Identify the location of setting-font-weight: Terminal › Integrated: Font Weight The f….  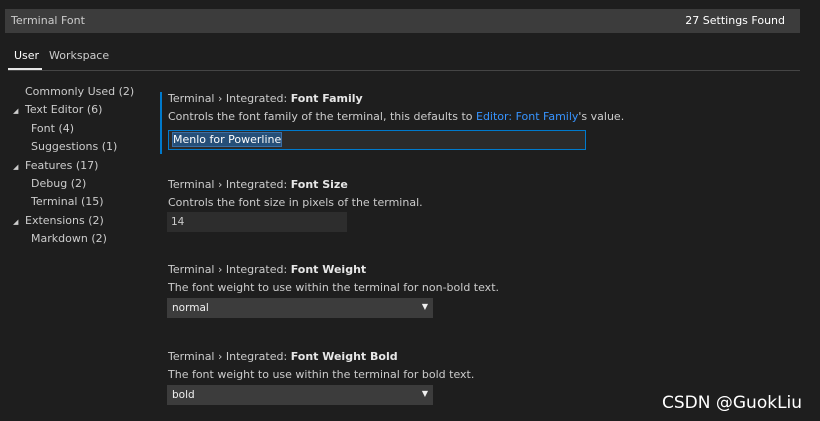
(480, 293).